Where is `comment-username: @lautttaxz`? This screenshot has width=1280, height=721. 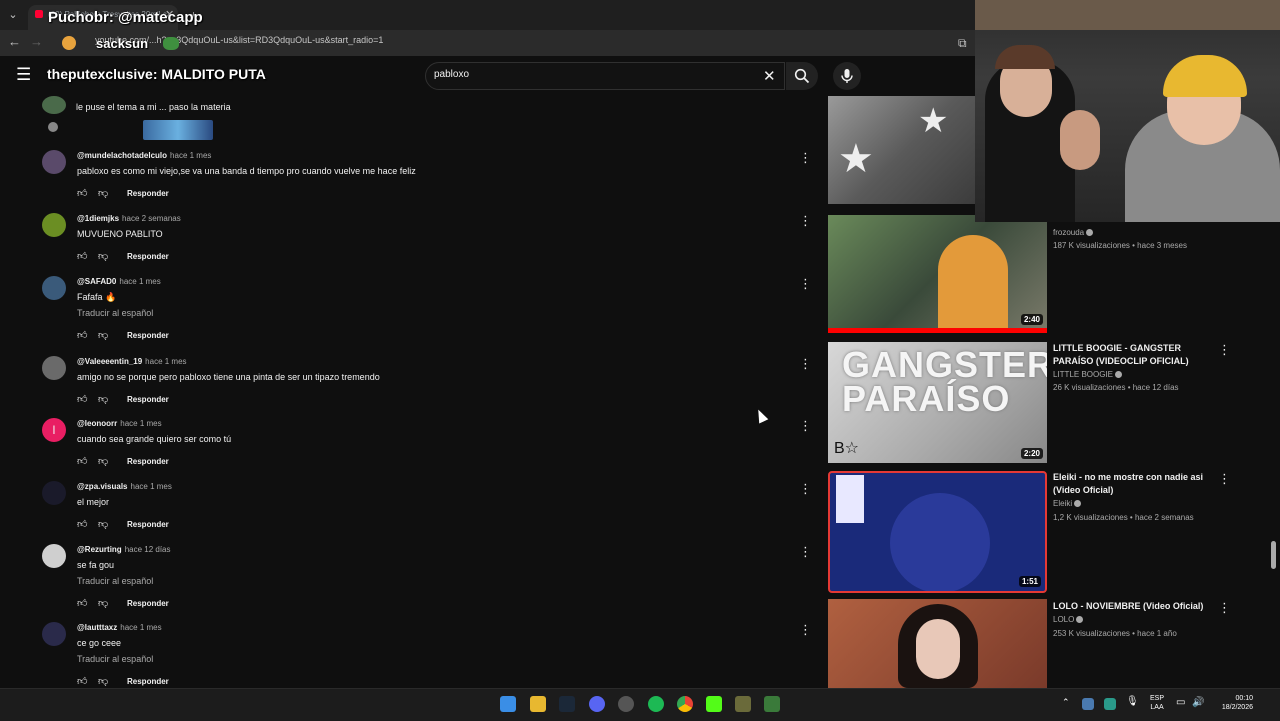 comment-username: @lautttaxz is located at coordinates (97, 627).